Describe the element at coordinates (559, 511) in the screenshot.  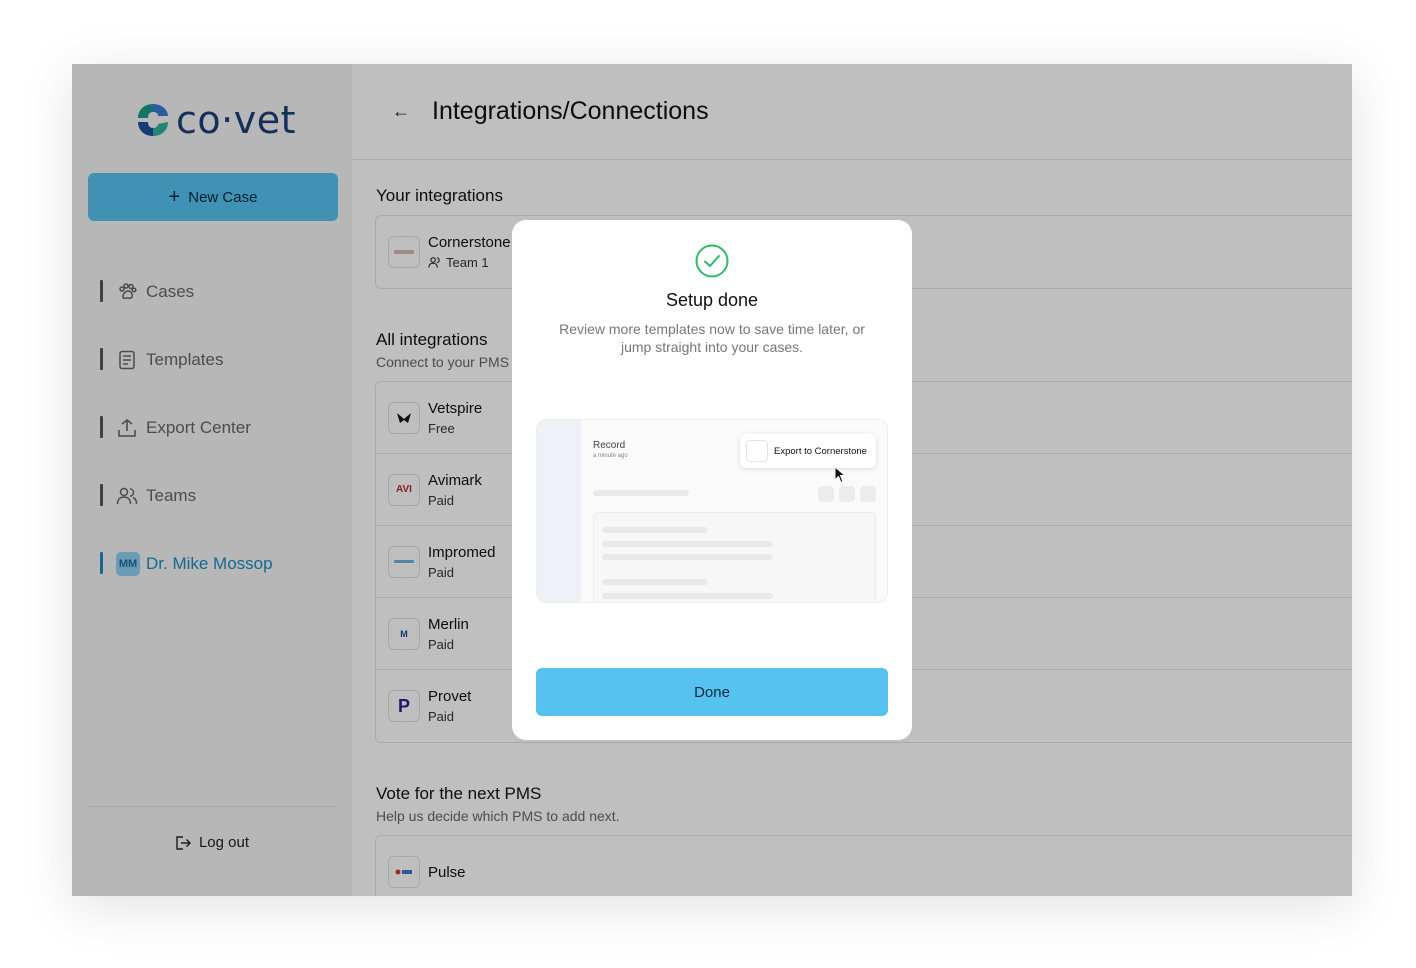
I see `preview-sidebar` at that location.